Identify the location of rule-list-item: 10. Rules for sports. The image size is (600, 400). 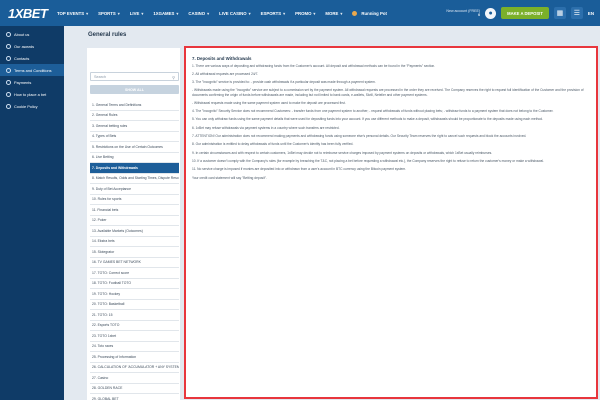
(134, 200).